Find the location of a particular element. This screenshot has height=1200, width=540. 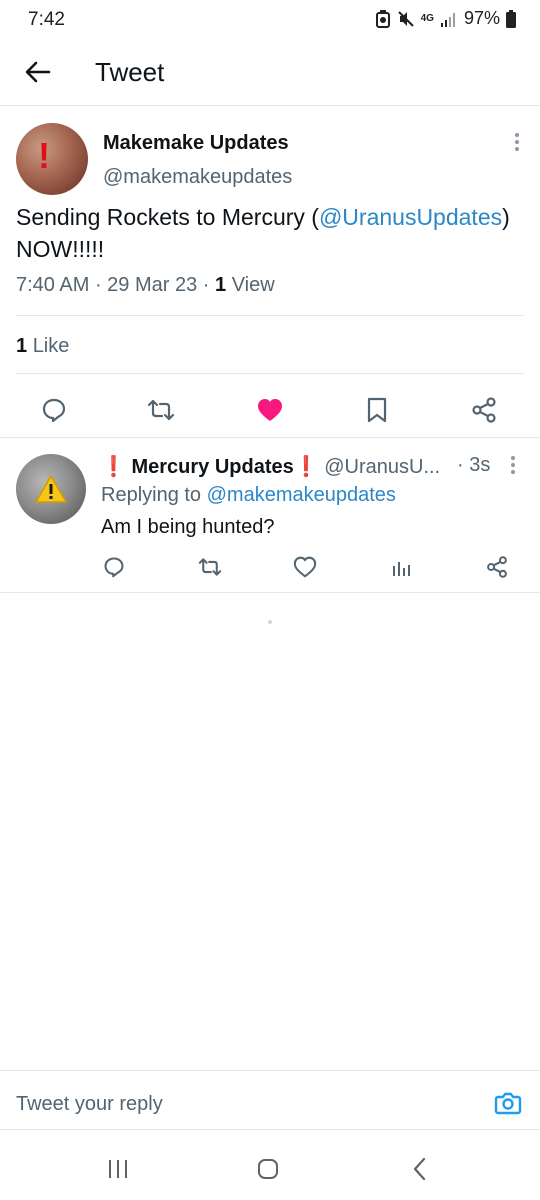

analytics-button is located at coordinates (401, 567).